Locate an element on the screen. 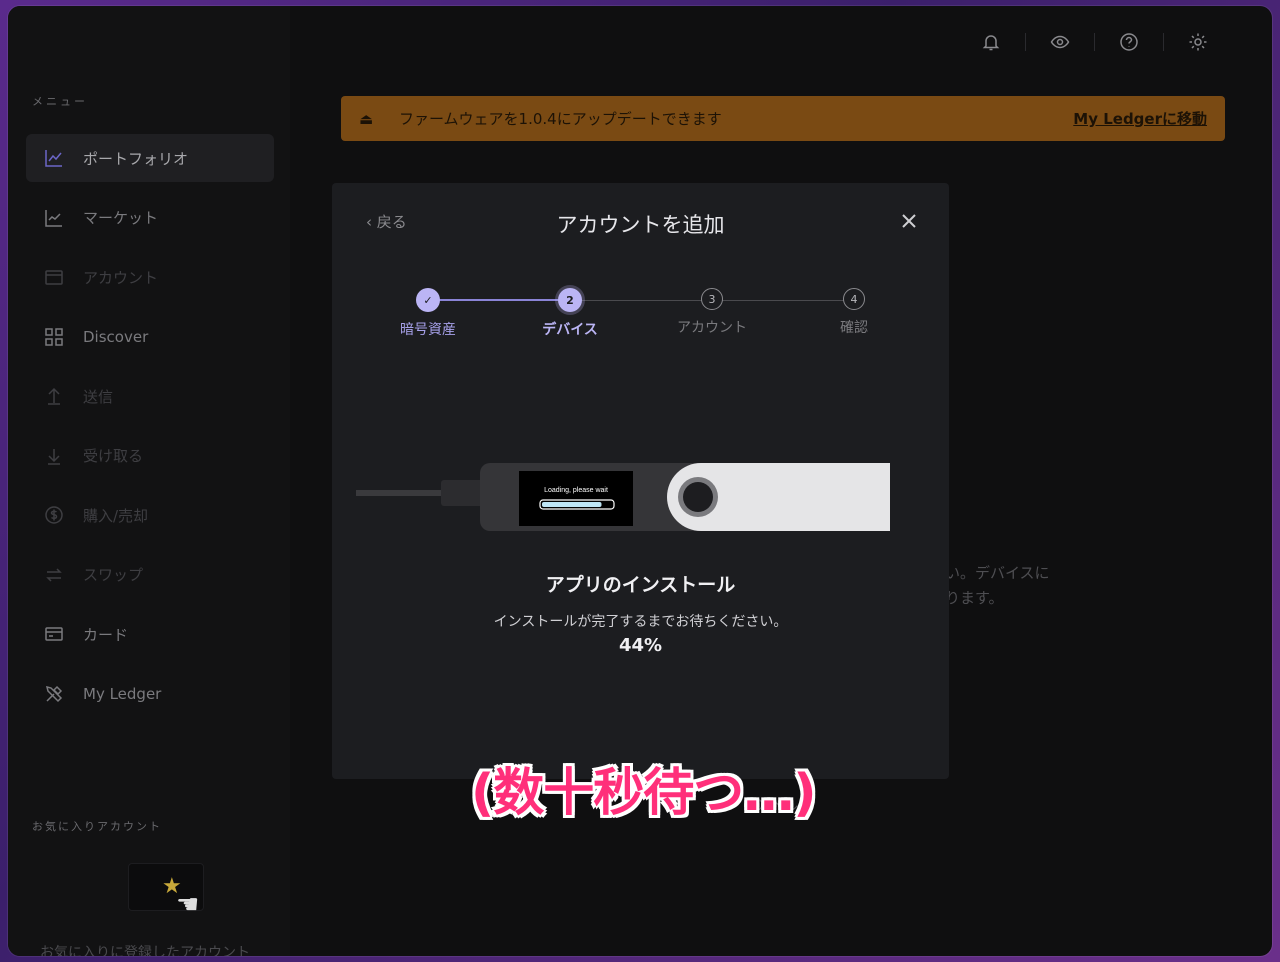 The image size is (1280, 962). step-crypto: ✓ 暗号資産 is located at coordinates (428, 313).